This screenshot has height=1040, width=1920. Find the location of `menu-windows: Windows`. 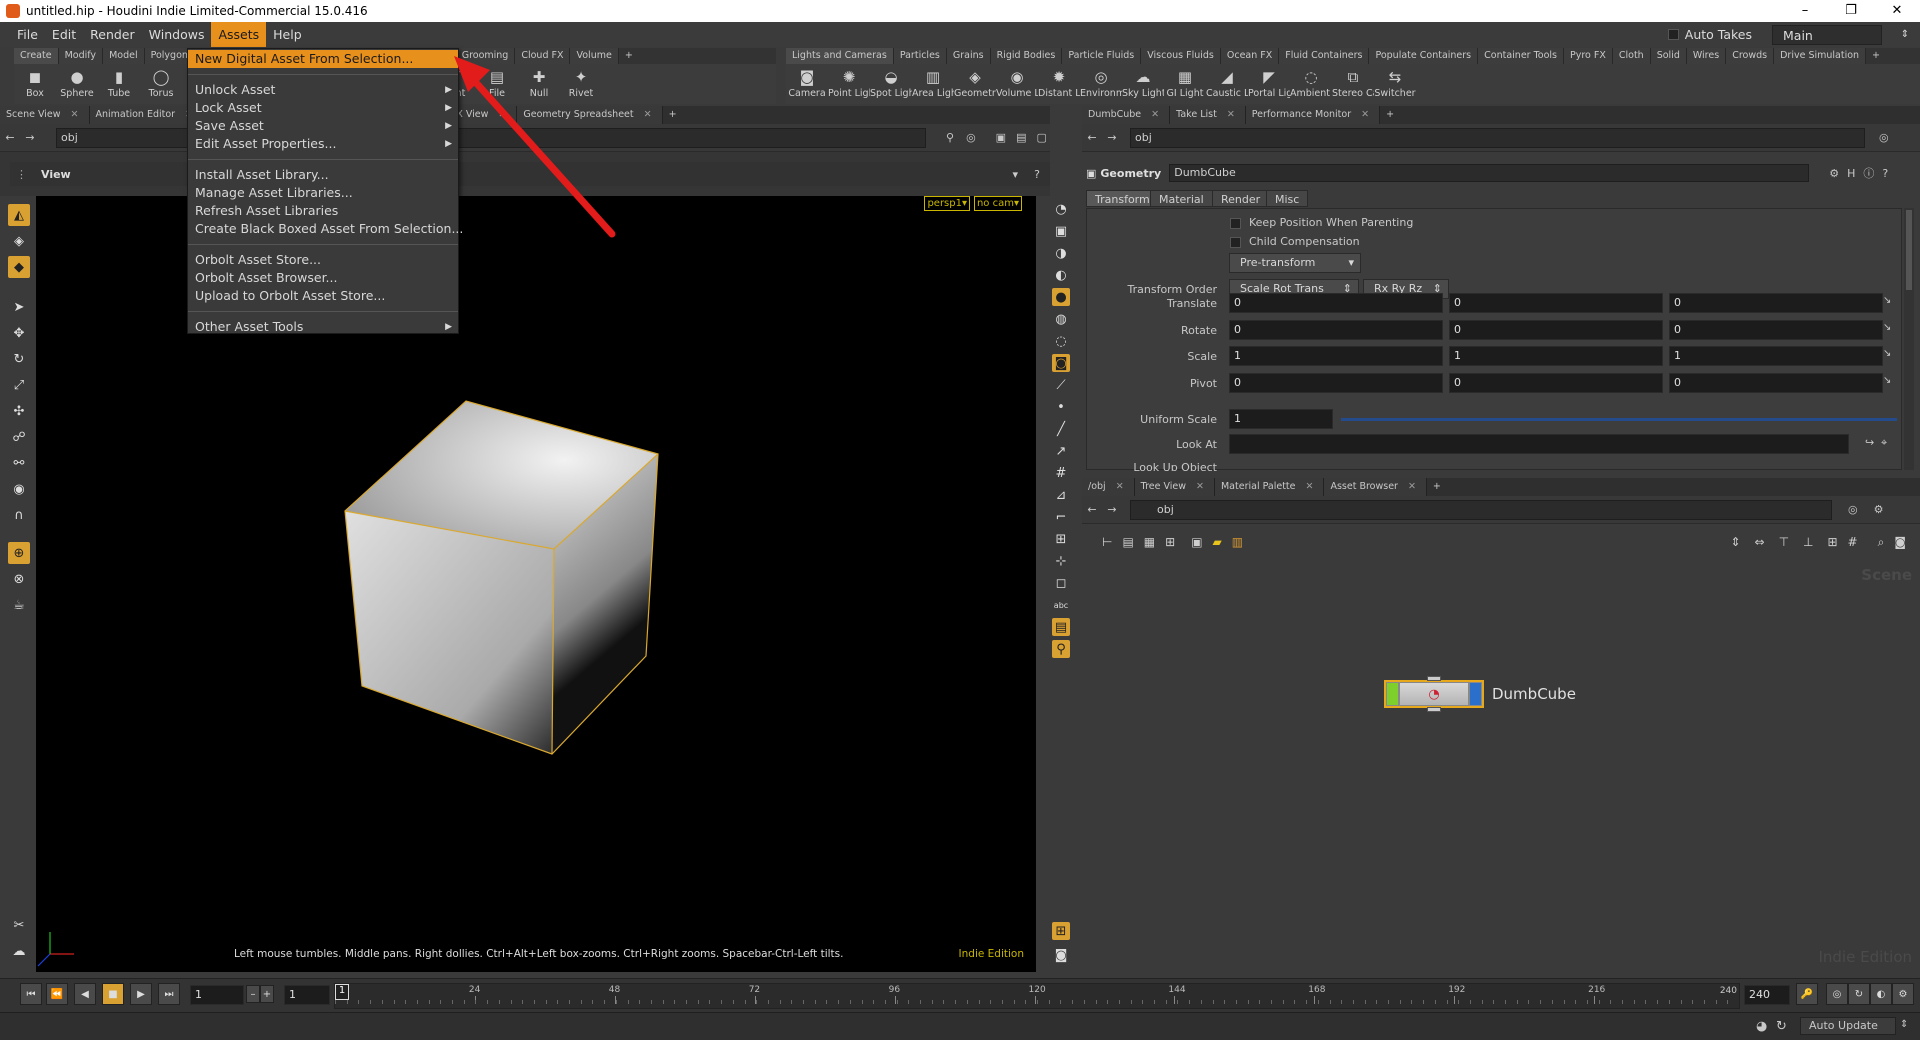

menu-windows: Windows is located at coordinates (177, 34).